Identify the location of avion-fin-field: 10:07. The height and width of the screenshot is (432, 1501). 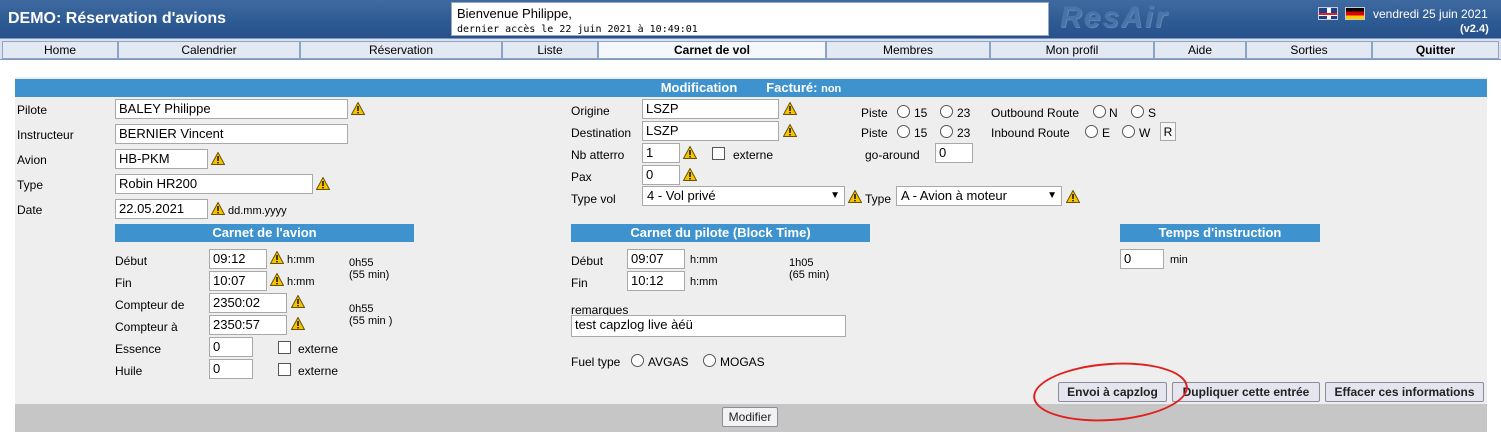
(238, 281).